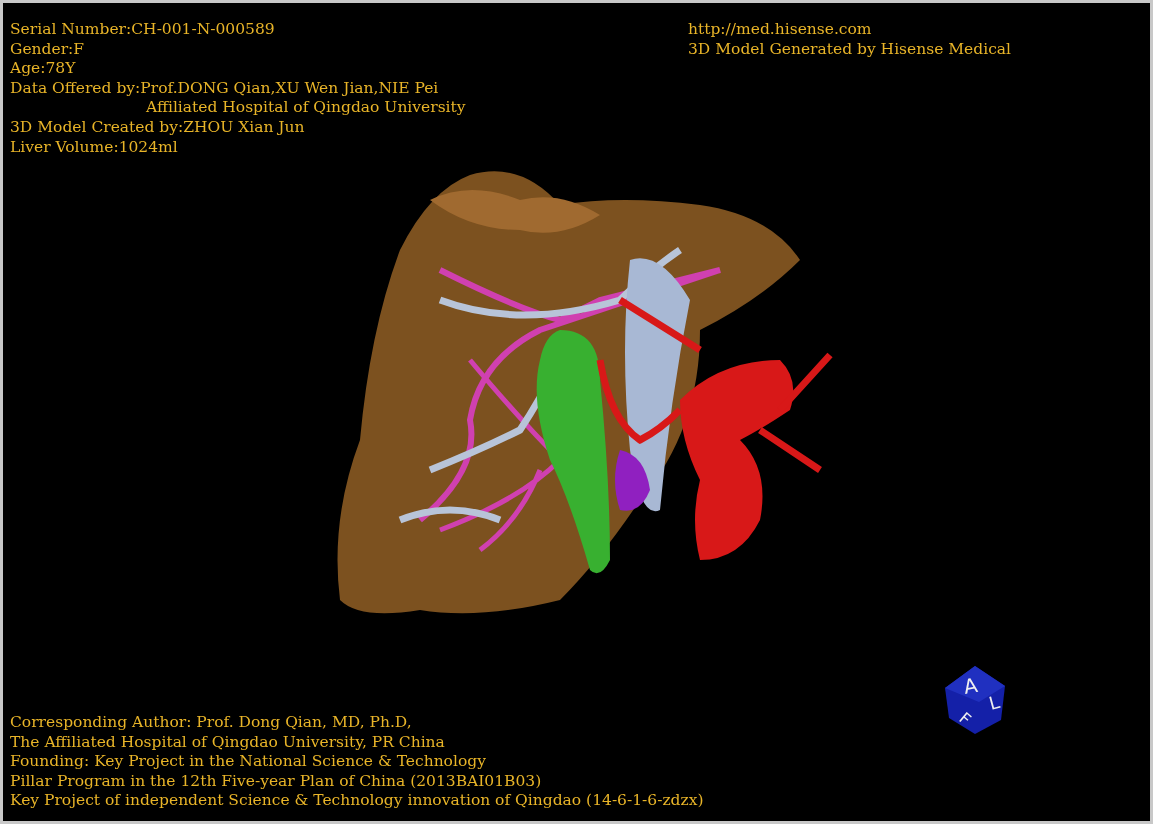  Describe the element at coordinates (224, 88) in the screenshot. I see `info-text: Data Offered by:Prof.DONG Qian,XU Wen Jian,NIE Pei` at that location.